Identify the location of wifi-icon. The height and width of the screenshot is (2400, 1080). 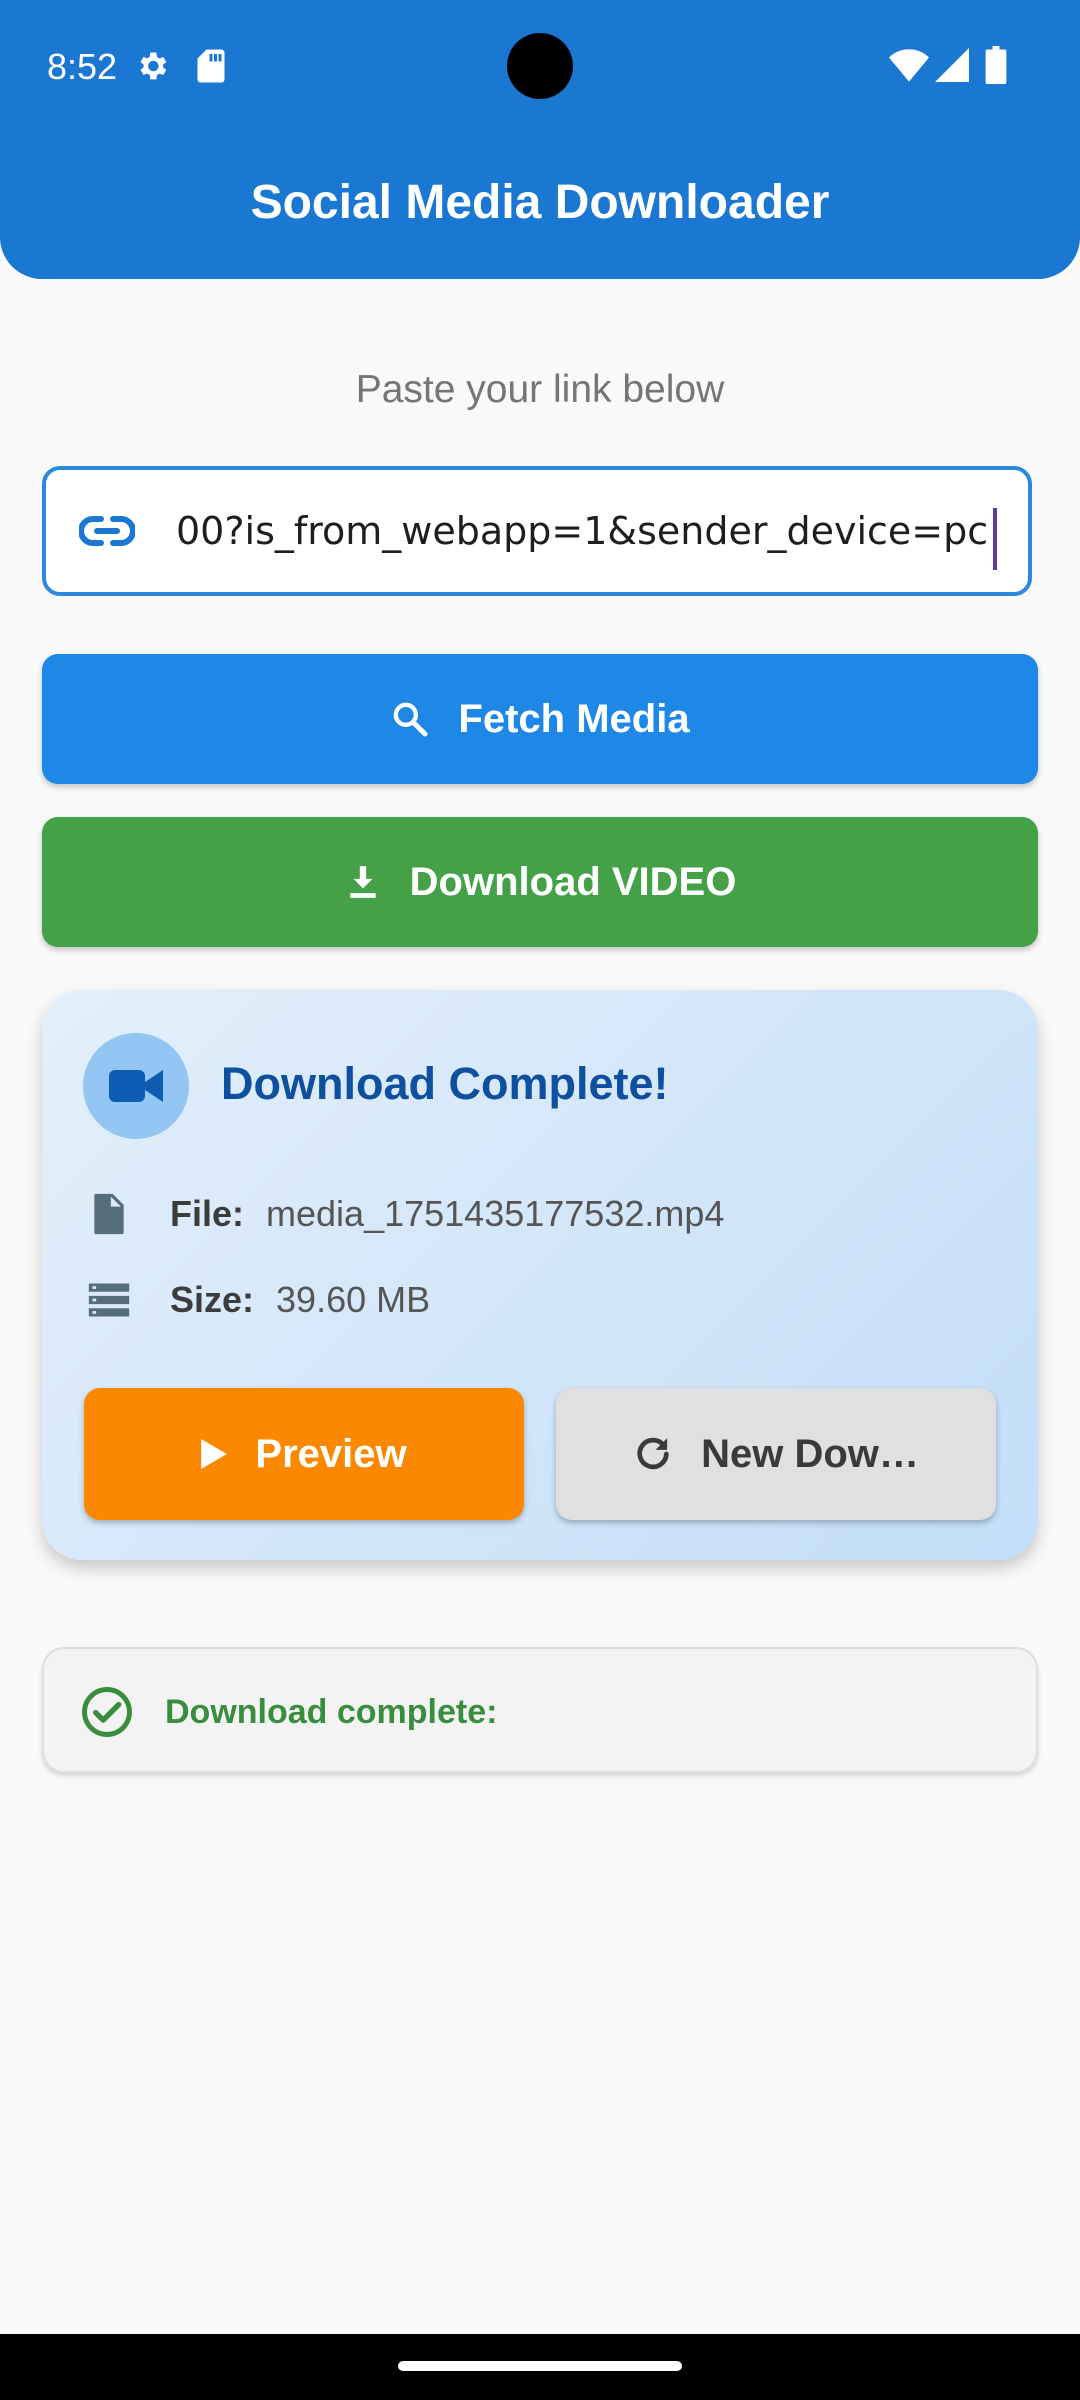
(909, 65).